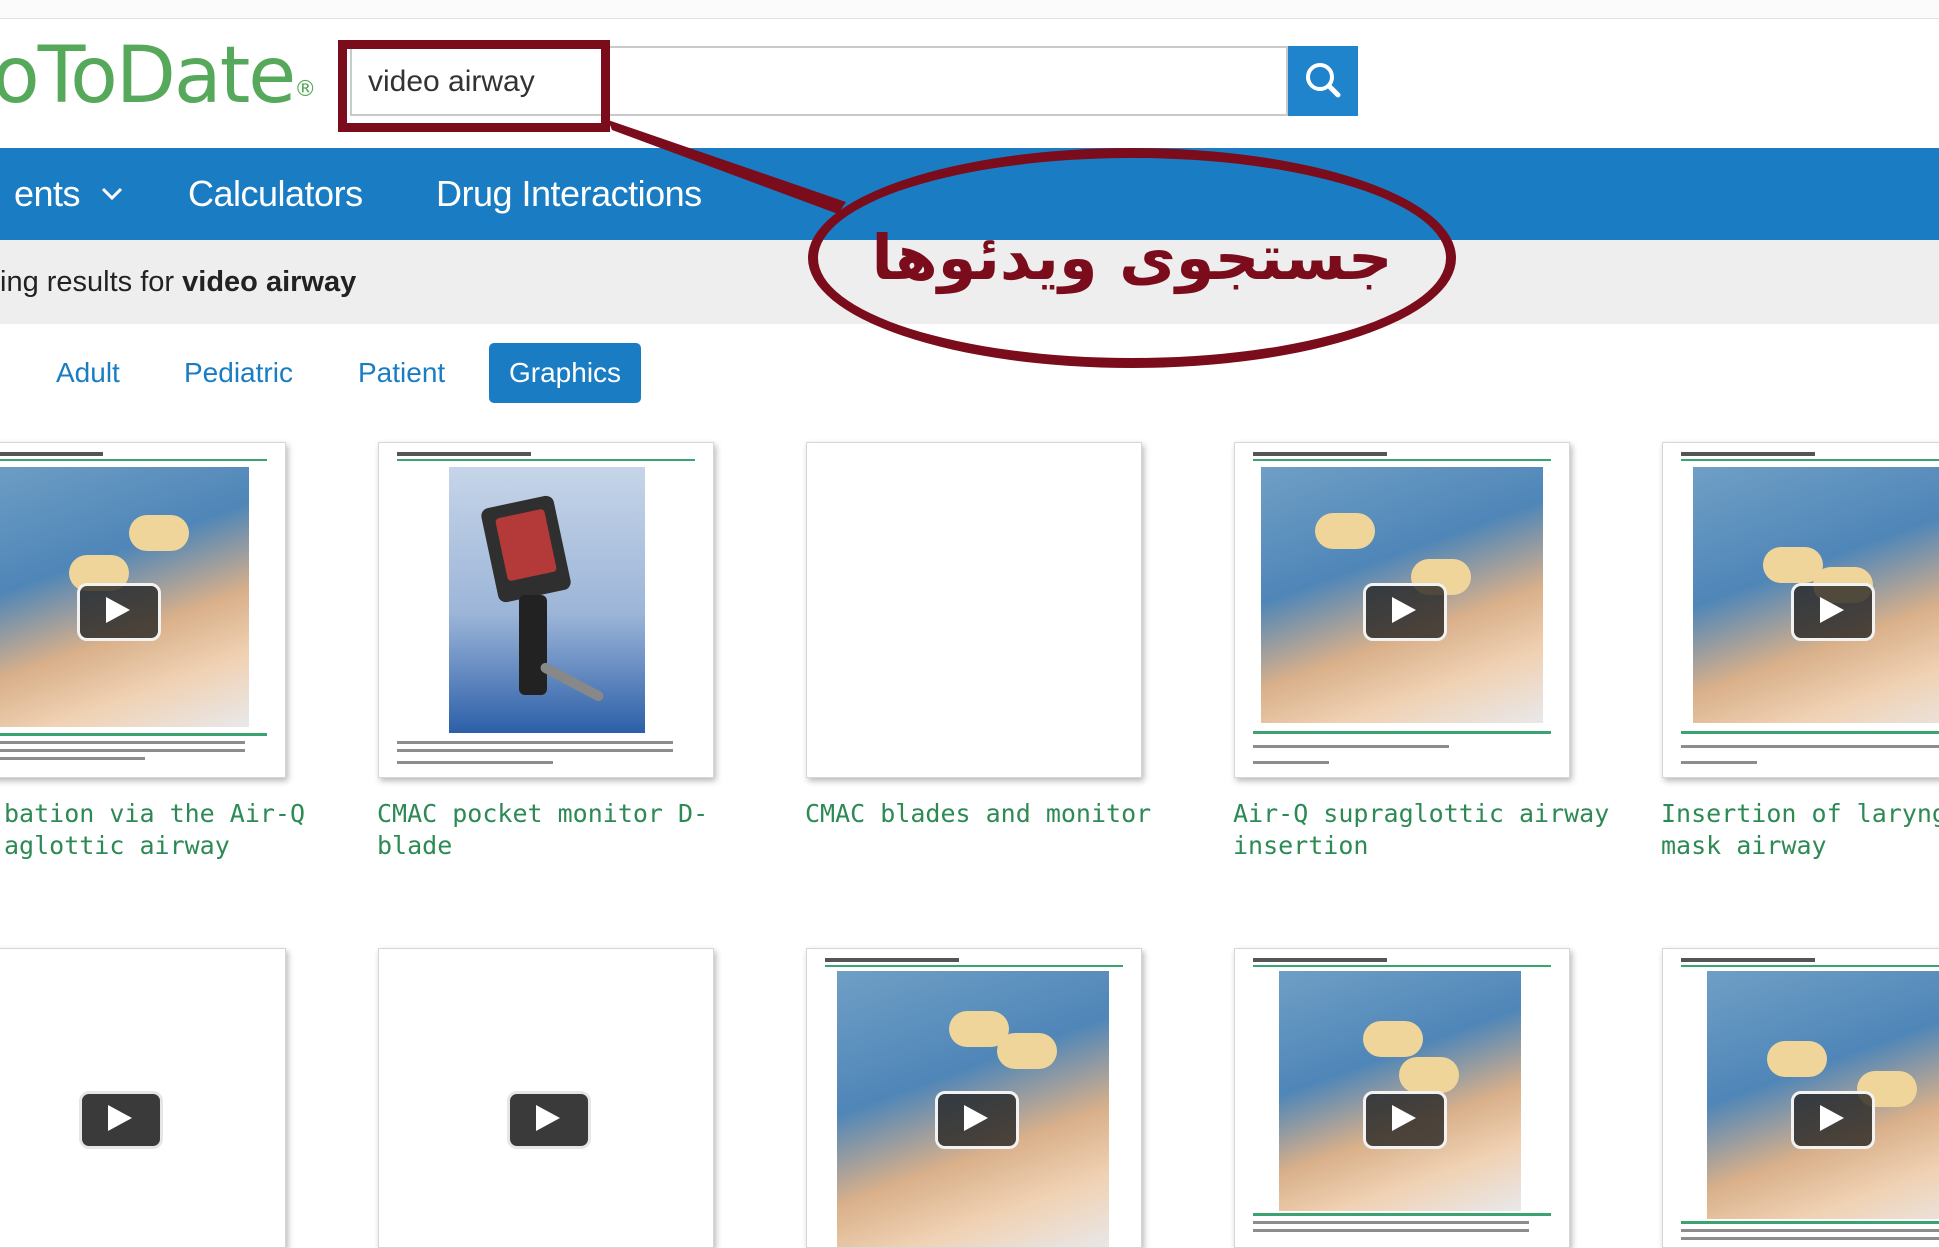 The height and width of the screenshot is (1248, 1939). I want to click on annotation-label: جستجوی ویدئوها, so click(1132, 257).